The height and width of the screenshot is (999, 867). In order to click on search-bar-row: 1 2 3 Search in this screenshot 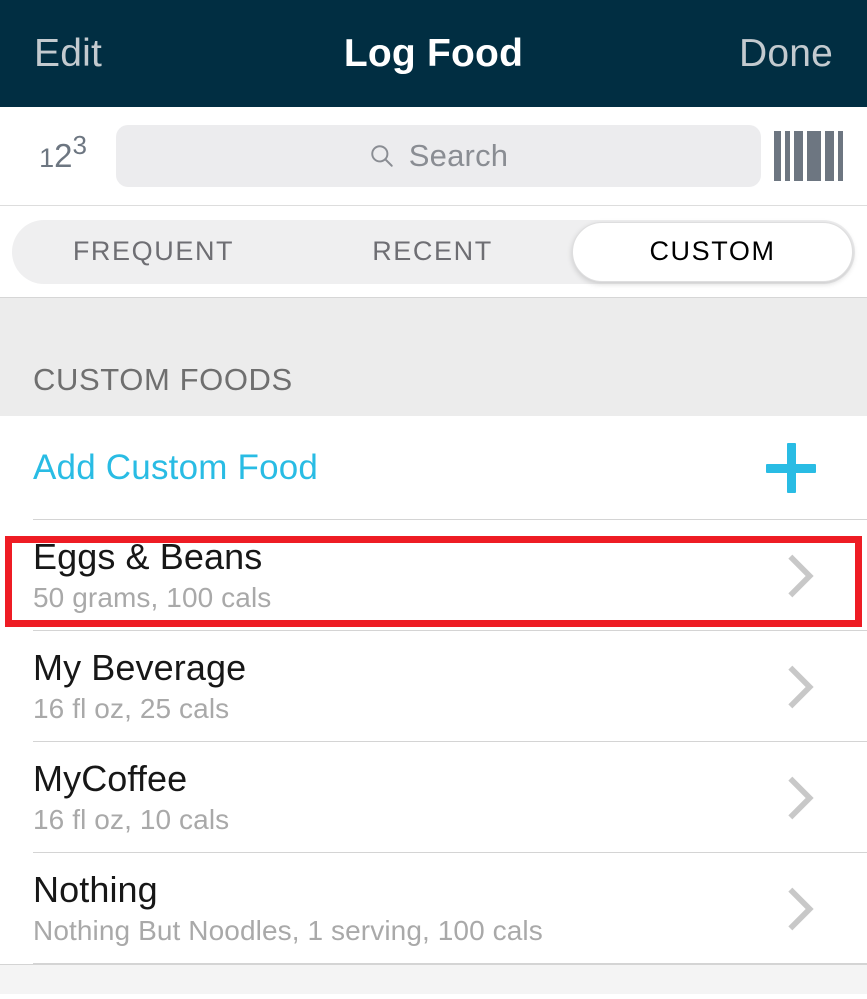, I will do `click(433, 156)`.